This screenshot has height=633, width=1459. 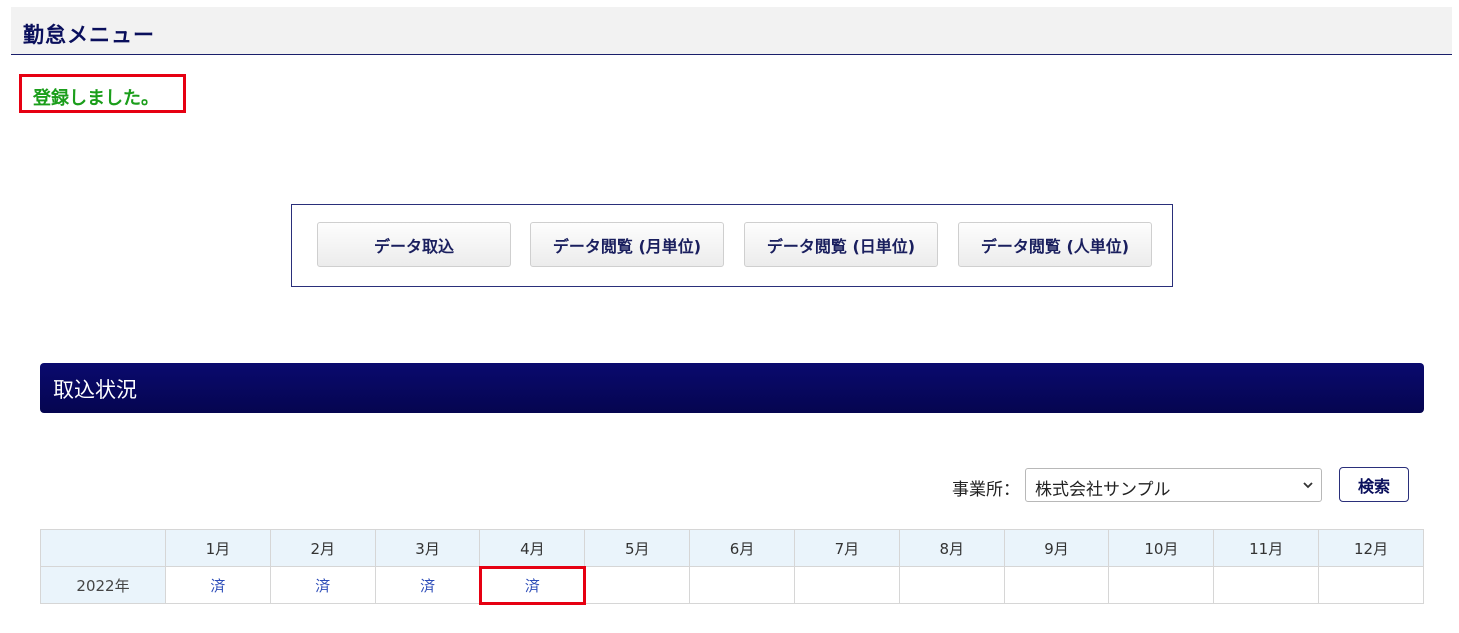 What do you see at coordinates (951, 548) in the screenshot?
I see `month-header: 8月` at bounding box center [951, 548].